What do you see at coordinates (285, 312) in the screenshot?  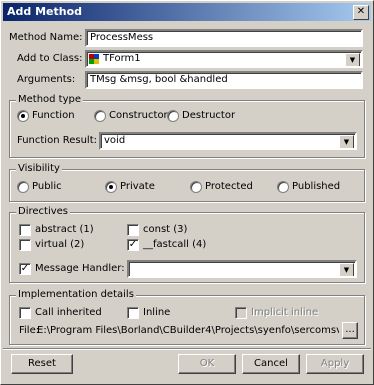 I see `implicit-inline-label: Implicit inline` at bounding box center [285, 312].